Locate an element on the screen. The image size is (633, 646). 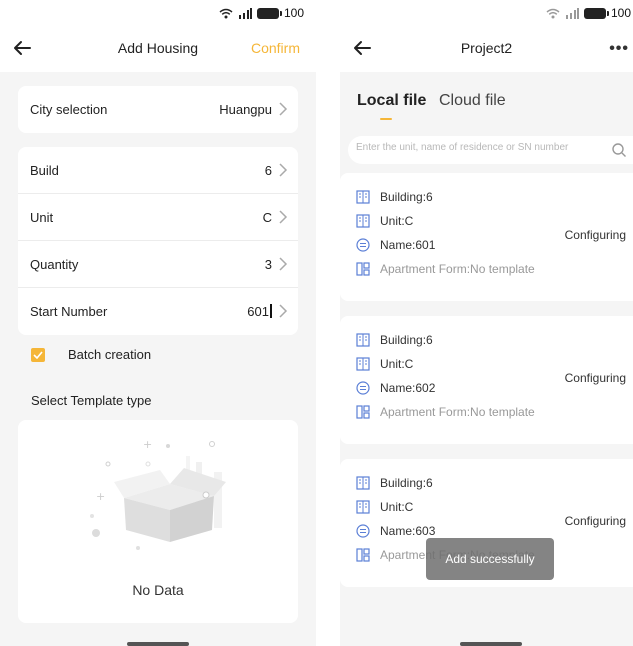
confirm-button: Confirm is located at coordinates (275, 48).